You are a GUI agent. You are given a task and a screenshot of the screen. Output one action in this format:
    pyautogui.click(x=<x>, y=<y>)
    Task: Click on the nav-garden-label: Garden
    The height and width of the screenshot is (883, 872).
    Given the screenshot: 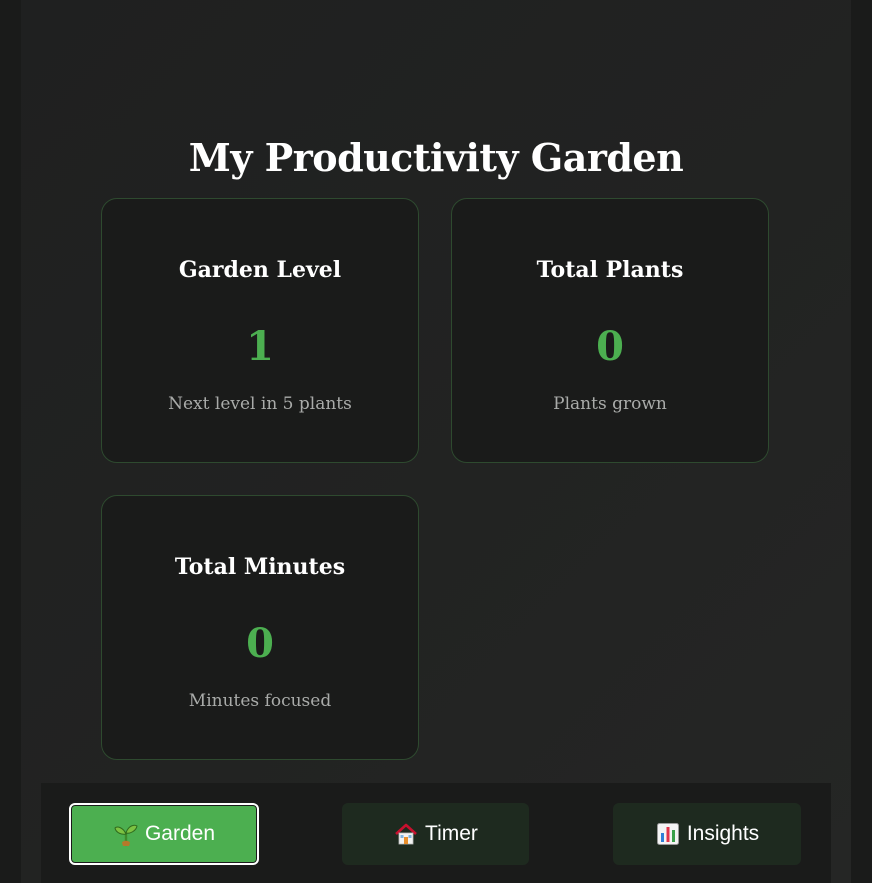 What is the action you would take?
    pyautogui.click(x=180, y=833)
    